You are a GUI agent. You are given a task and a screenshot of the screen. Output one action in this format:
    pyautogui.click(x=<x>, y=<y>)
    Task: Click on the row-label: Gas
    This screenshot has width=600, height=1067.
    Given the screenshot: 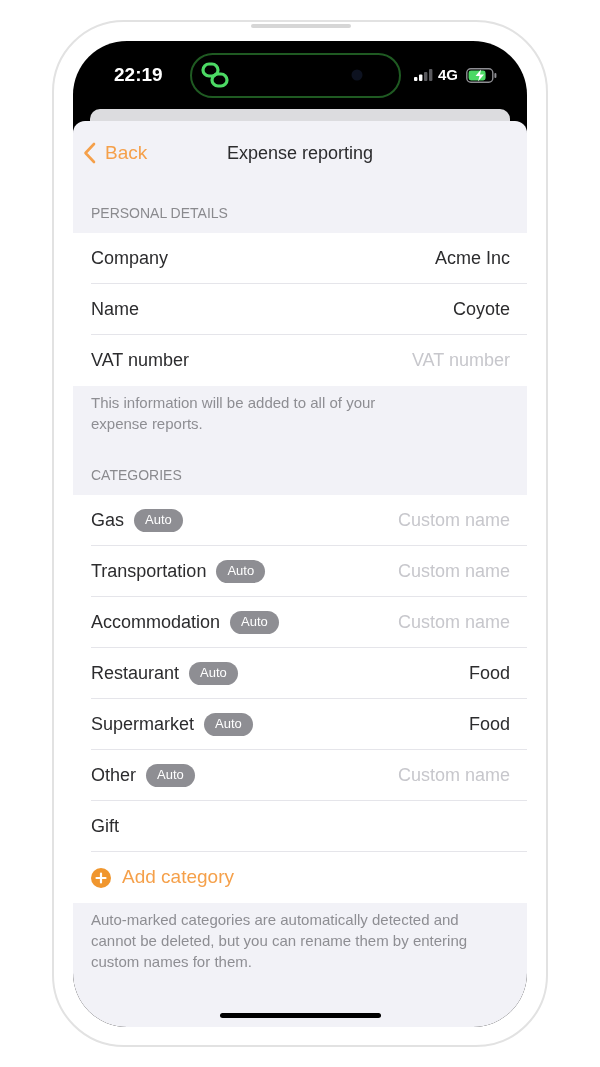 What is the action you would take?
    pyautogui.click(x=107, y=520)
    